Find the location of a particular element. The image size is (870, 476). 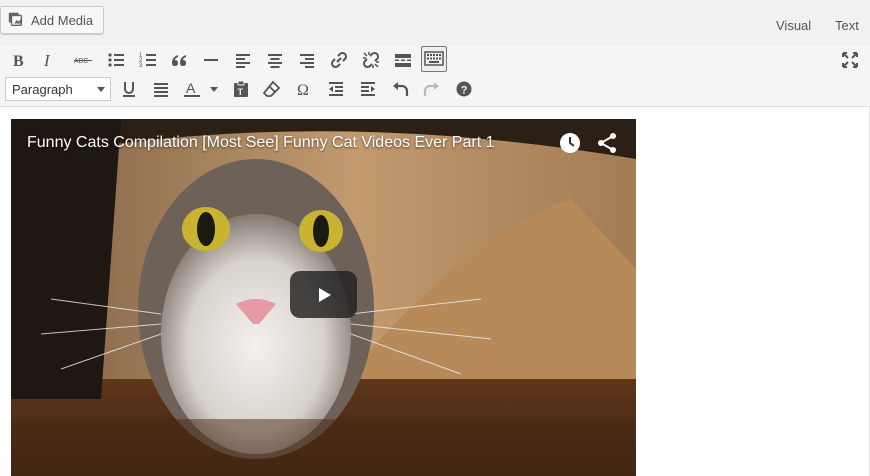

decrease-indent-icon is located at coordinates (336, 89).